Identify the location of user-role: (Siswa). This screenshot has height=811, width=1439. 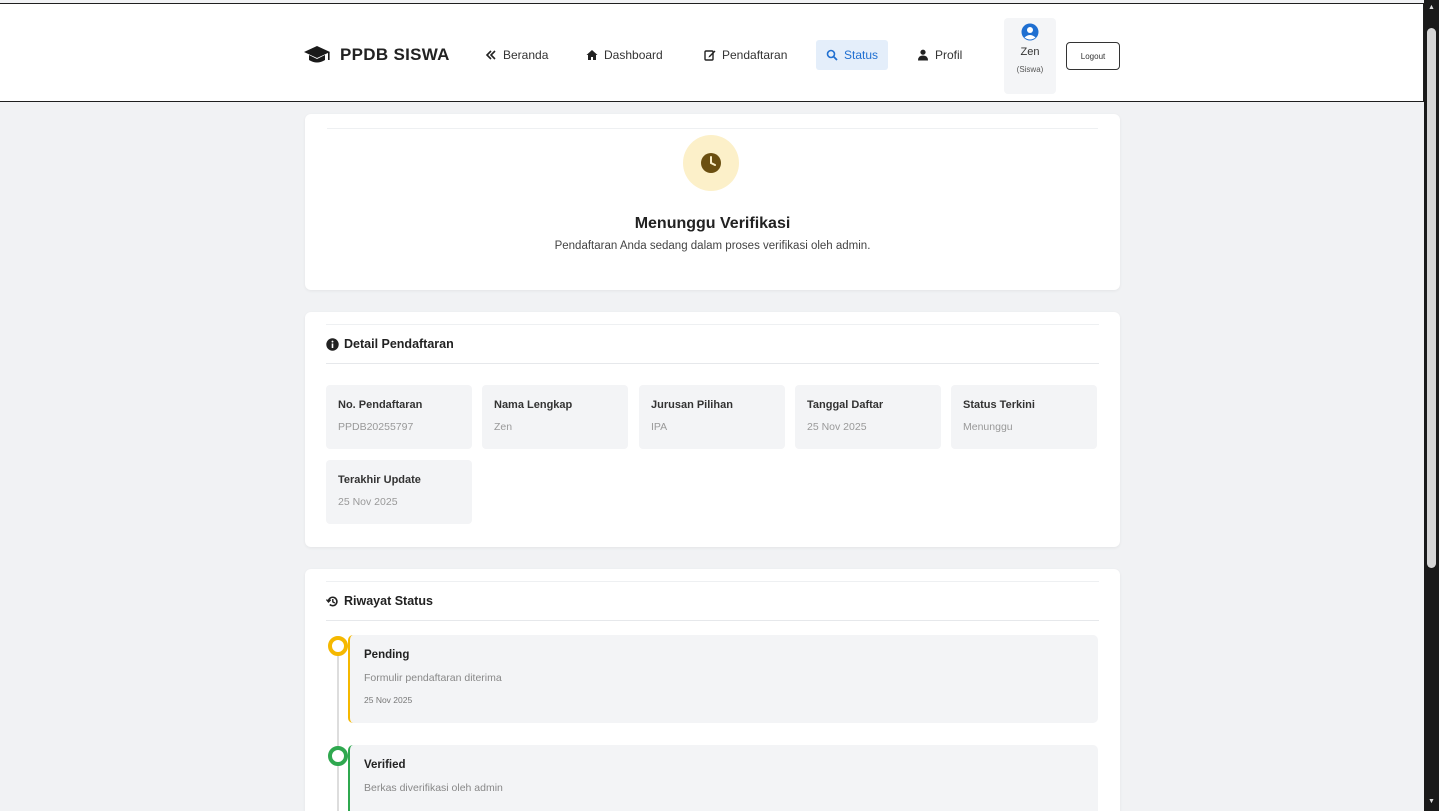
(1030, 69).